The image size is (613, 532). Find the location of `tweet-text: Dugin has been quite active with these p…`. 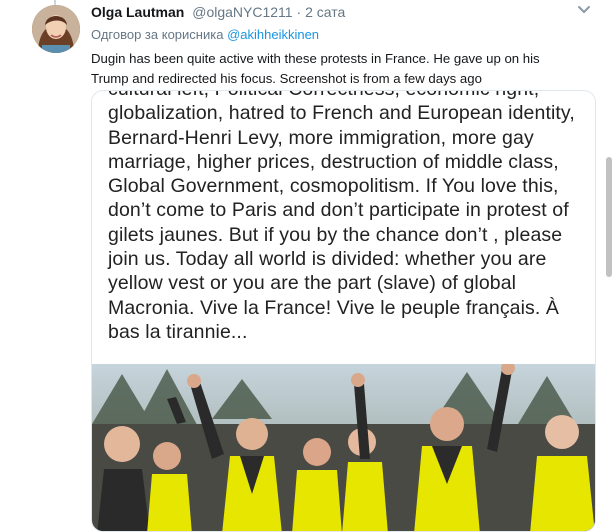

tweet-text: Dugin has been quite active with these p… is located at coordinates (341, 69).